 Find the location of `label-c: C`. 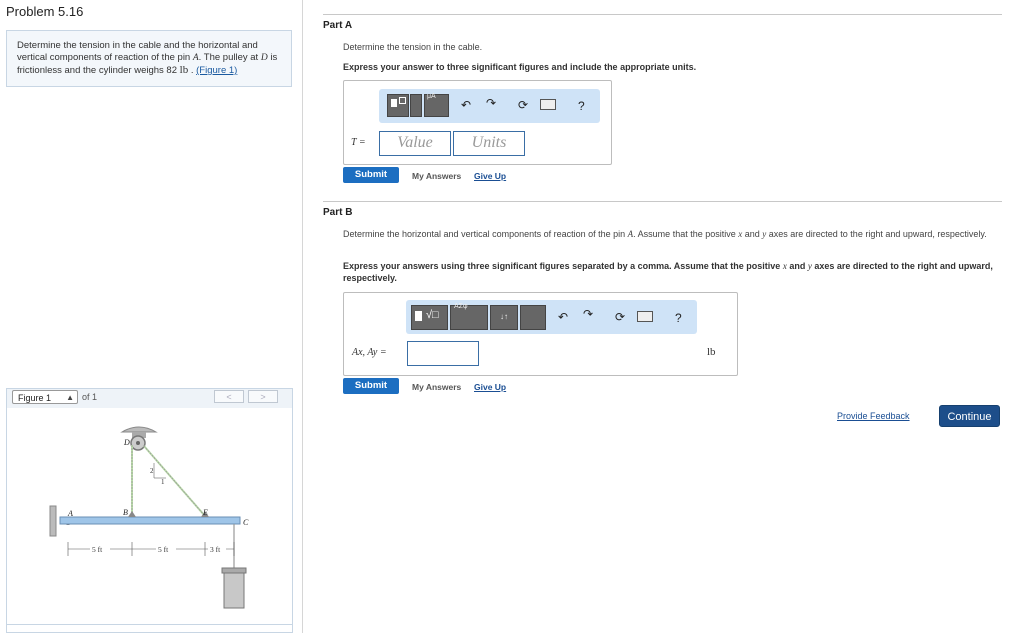

label-c: C is located at coordinates (246, 522).